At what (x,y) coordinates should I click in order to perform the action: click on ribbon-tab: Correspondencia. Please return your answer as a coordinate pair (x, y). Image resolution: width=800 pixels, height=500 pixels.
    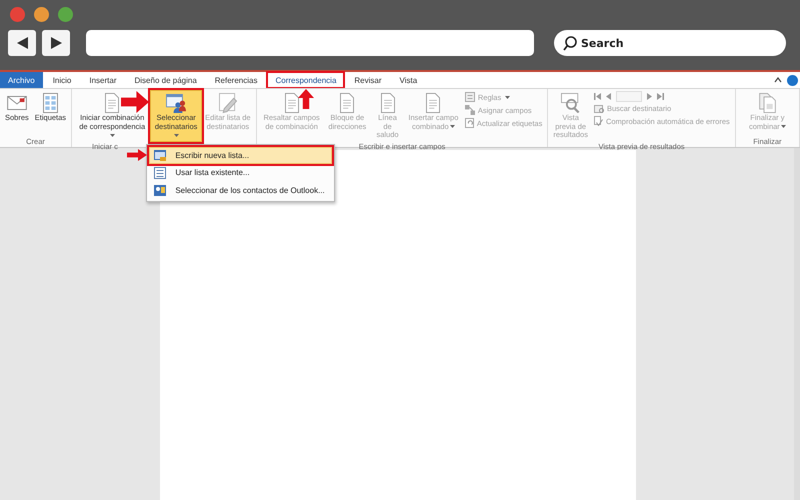
    Looking at the image, I should click on (305, 80).